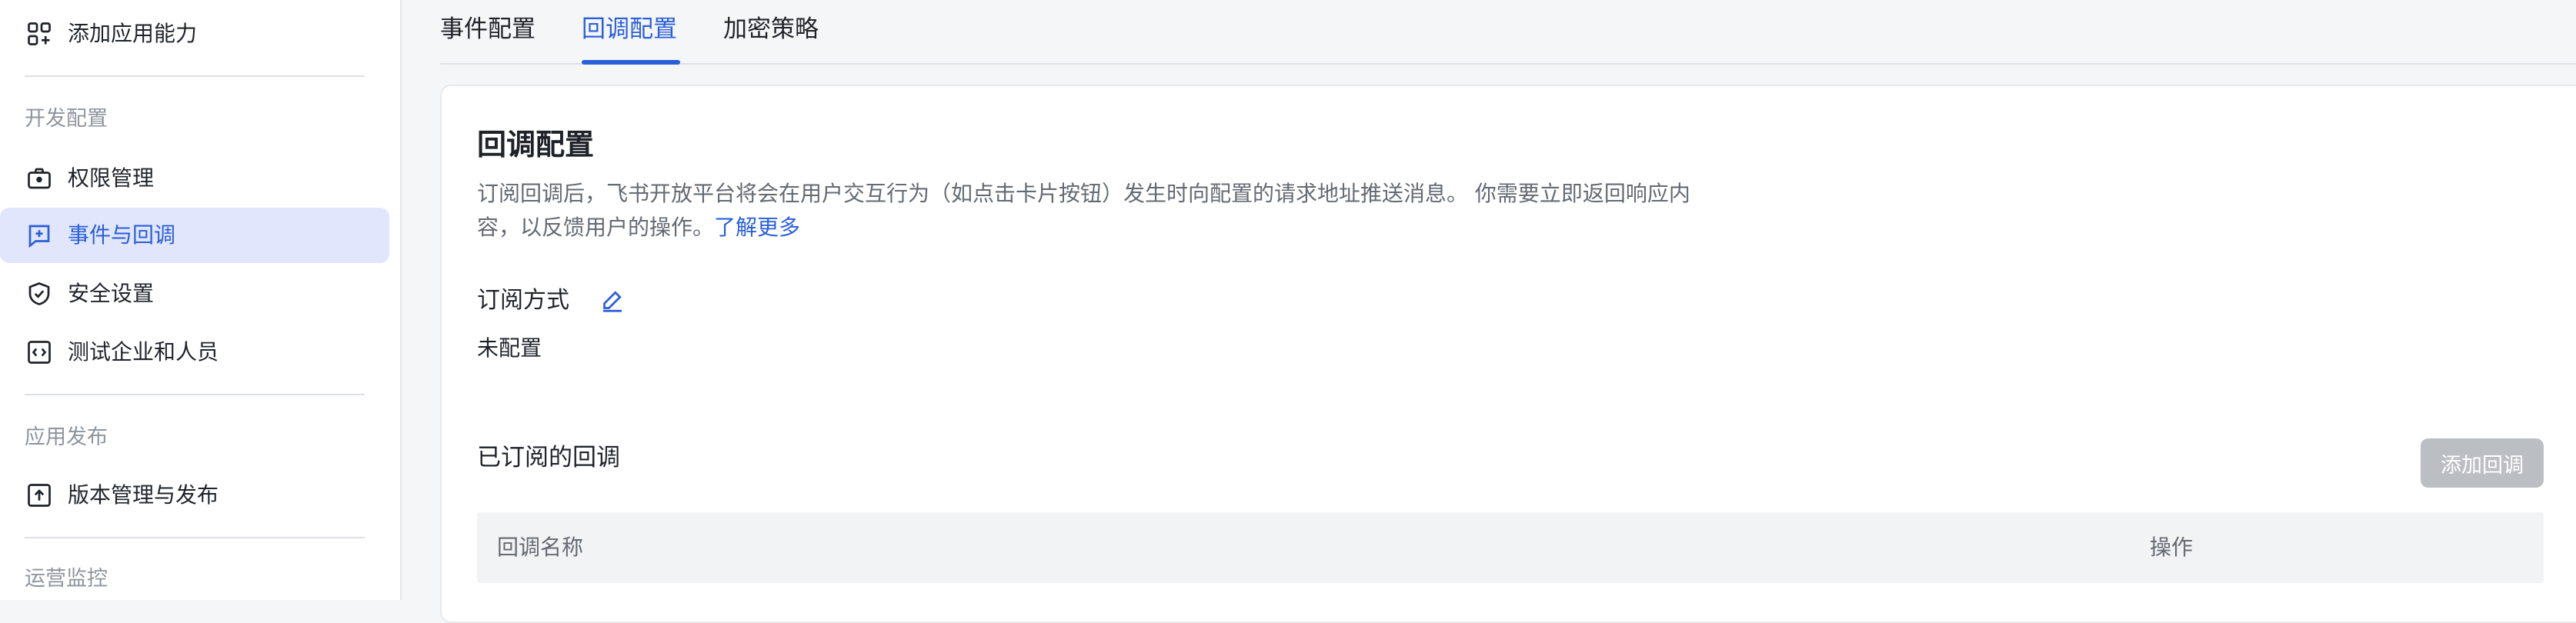 The height and width of the screenshot is (623, 2576). I want to click on grid-plus-icon, so click(40, 34).